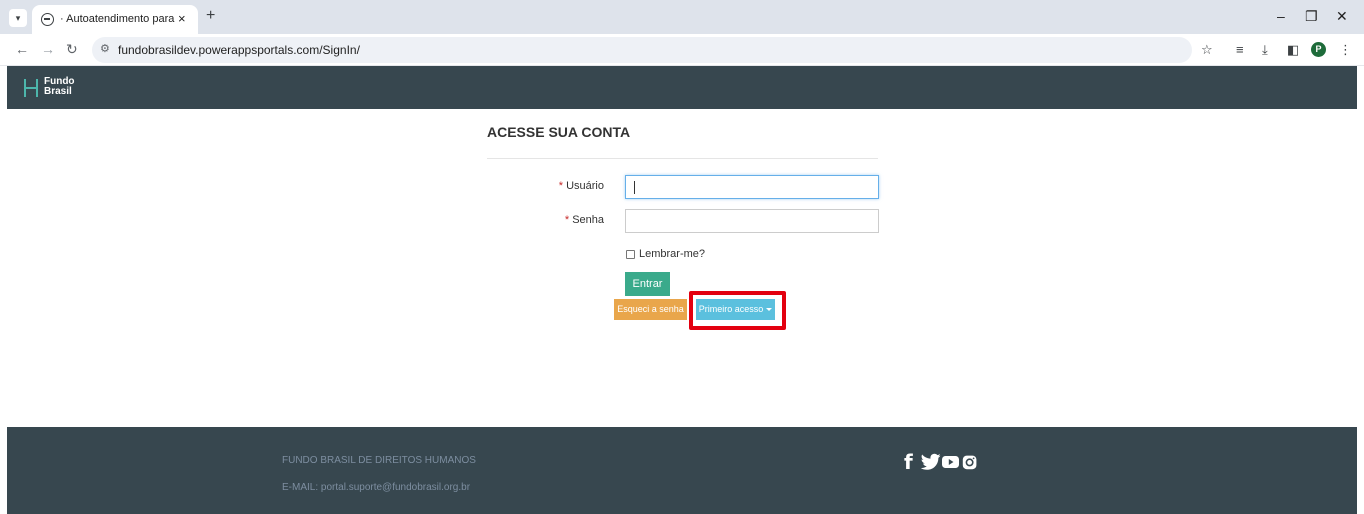 The width and height of the screenshot is (1364, 514). What do you see at coordinates (1240, 49) in the screenshot?
I see `reading-list-icon: ≡` at bounding box center [1240, 49].